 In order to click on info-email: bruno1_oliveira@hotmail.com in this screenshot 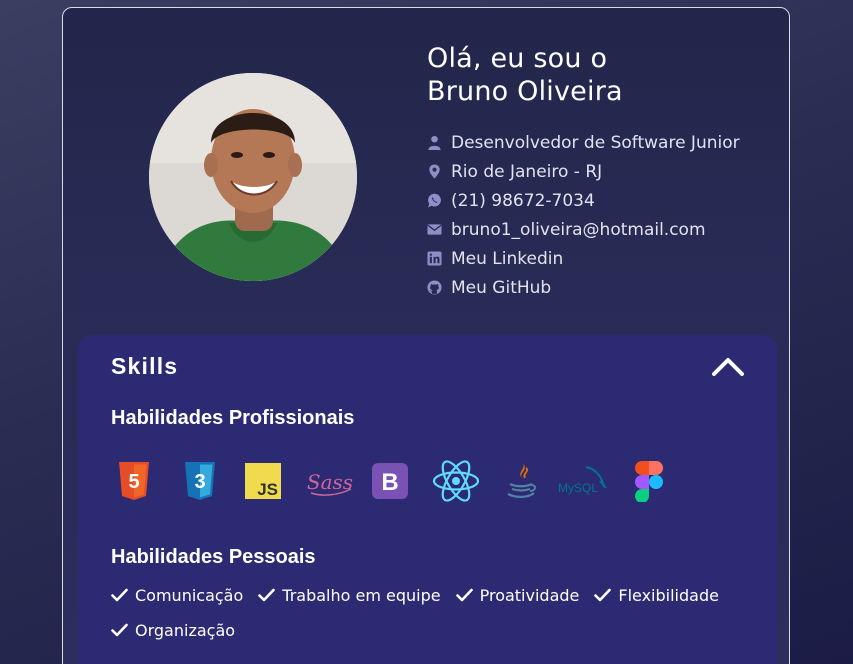, I will do `click(583, 229)`.